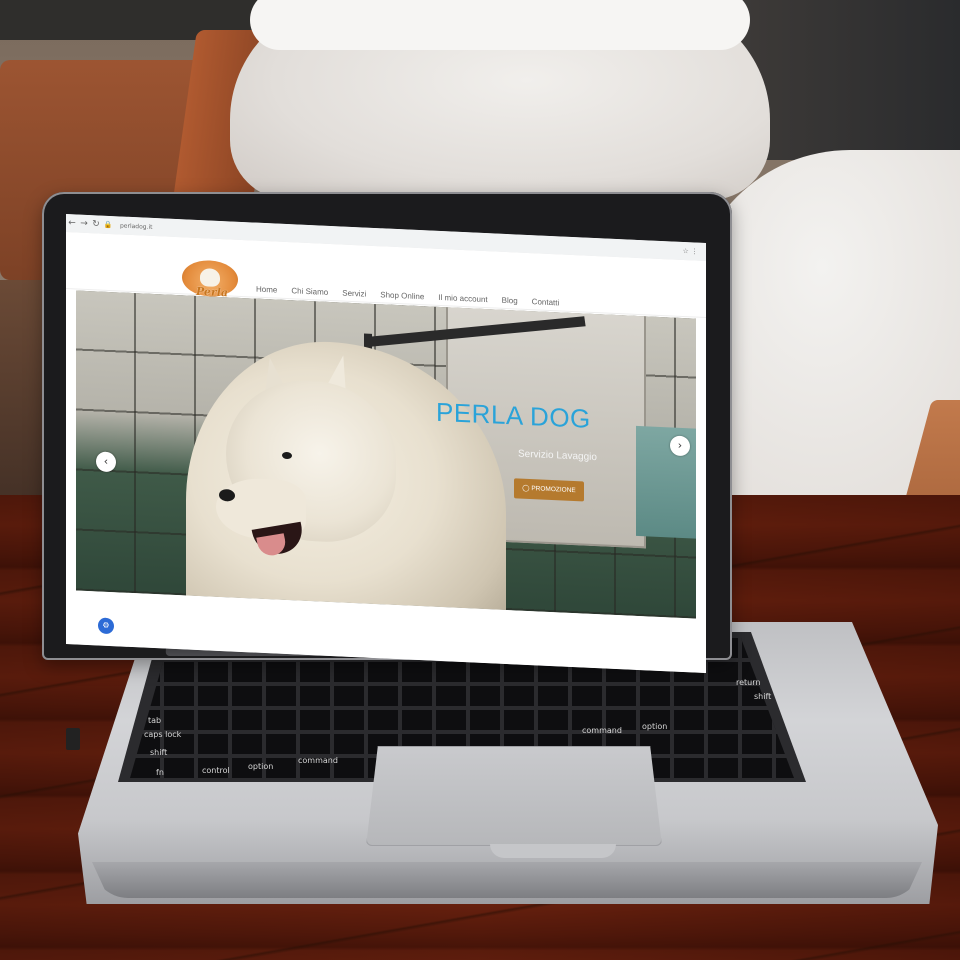  Describe the element at coordinates (553, 490) in the screenshot. I see `promo-button-label: PROMOZIONE` at that location.